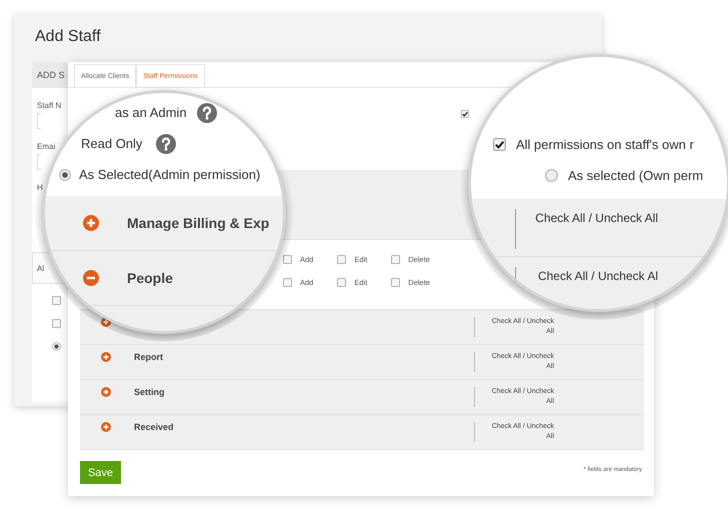 The height and width of the screenshot is (510, 728). Describe the element at coordinates (586, 229) in the screenshot. I see `check-all-link: Check All / Uncheck All` at that location.